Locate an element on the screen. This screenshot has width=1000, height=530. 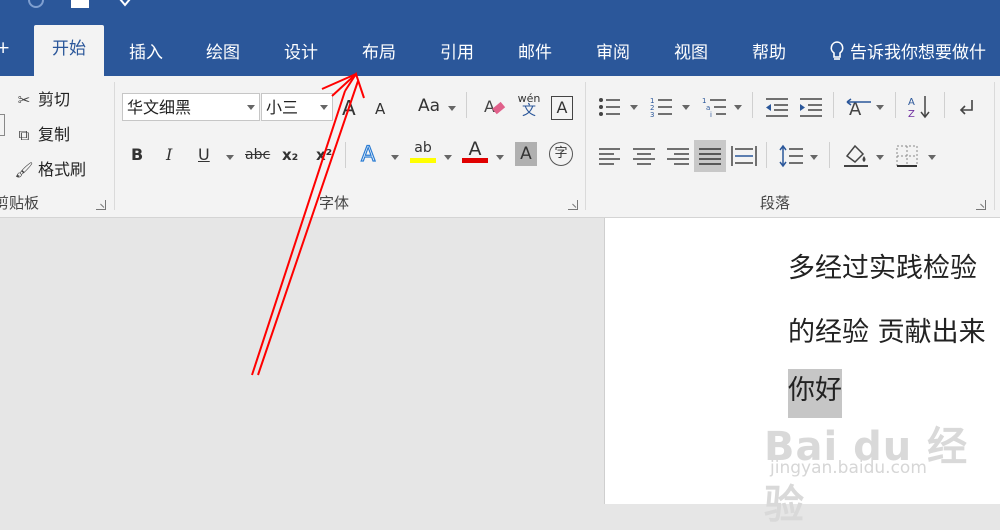
text-effects-button: A is located at coordinates (368, 153).